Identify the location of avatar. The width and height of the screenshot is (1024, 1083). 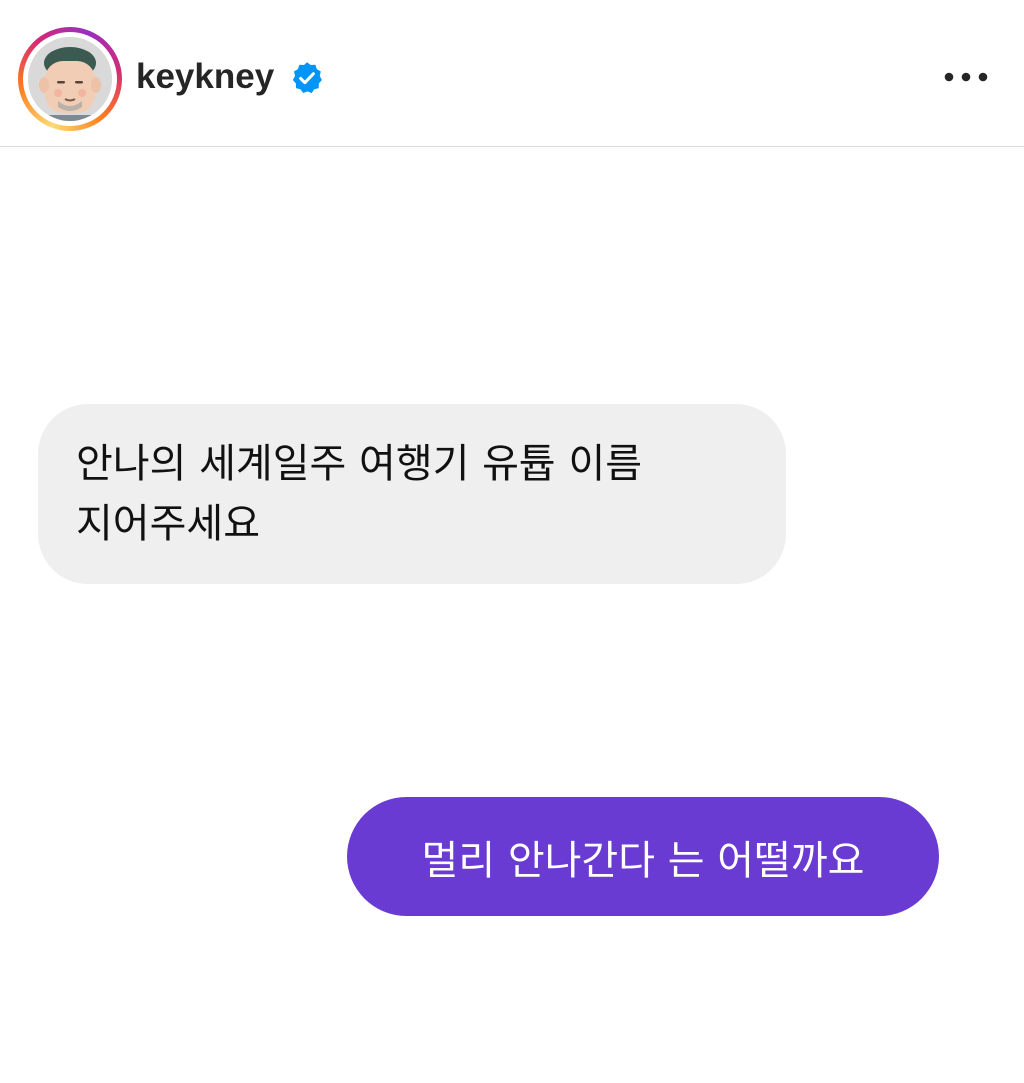
(70, 79).